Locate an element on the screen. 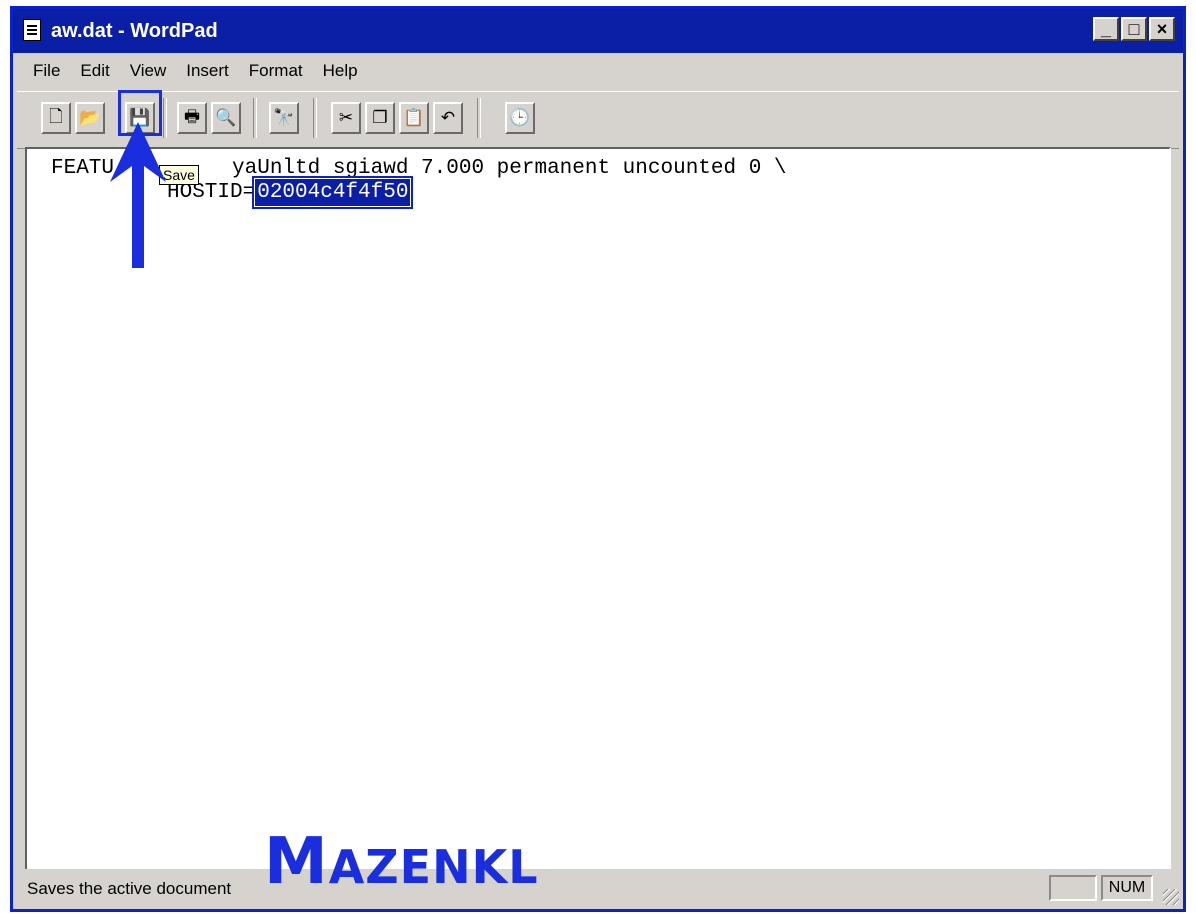 Image resolution: width=1196 pixels, height=921 pixels. paste-button: 📋 is located at coordinates (414, 118).